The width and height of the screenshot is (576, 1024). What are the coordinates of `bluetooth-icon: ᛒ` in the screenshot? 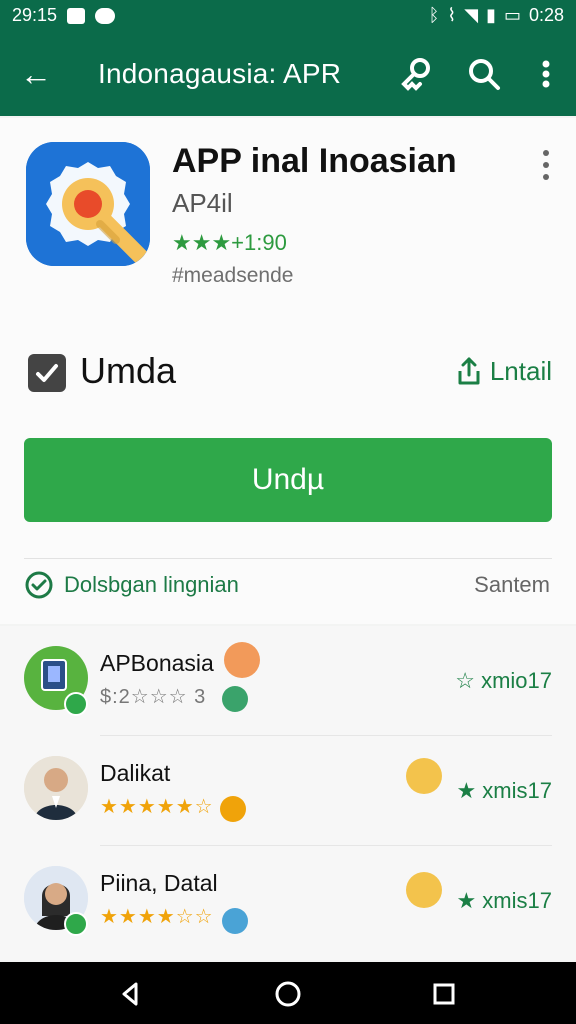 It's located at (434, 15).